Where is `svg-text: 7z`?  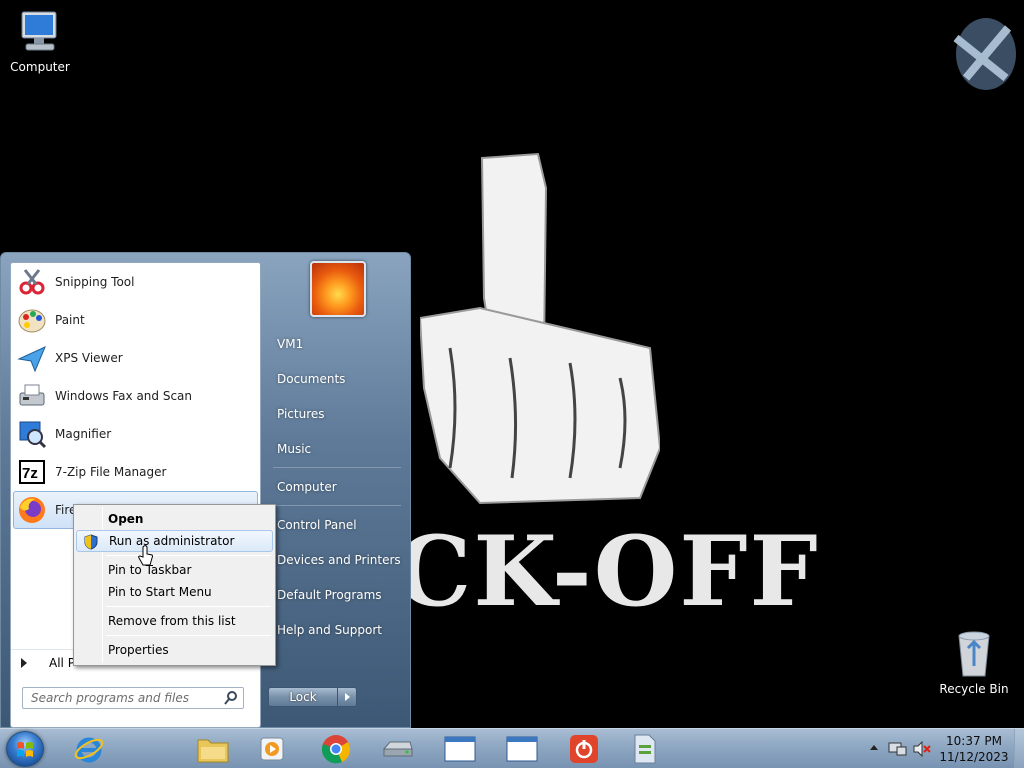
svg-text: 7z is located at coordinates (30, 473).